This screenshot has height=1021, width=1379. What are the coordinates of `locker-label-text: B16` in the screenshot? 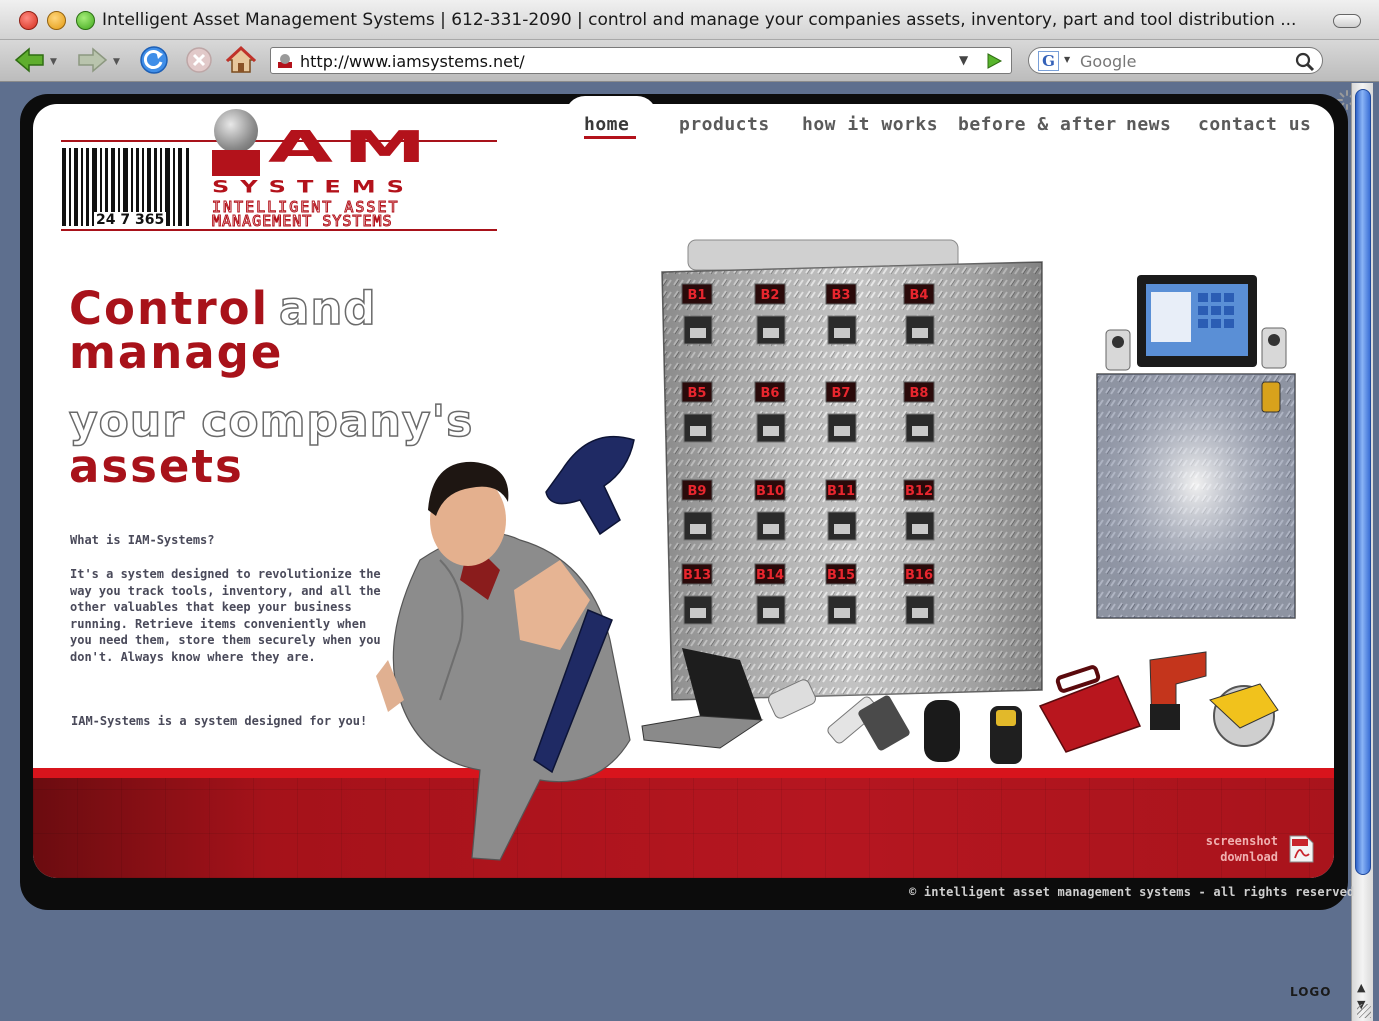 It's located at (919, 575).